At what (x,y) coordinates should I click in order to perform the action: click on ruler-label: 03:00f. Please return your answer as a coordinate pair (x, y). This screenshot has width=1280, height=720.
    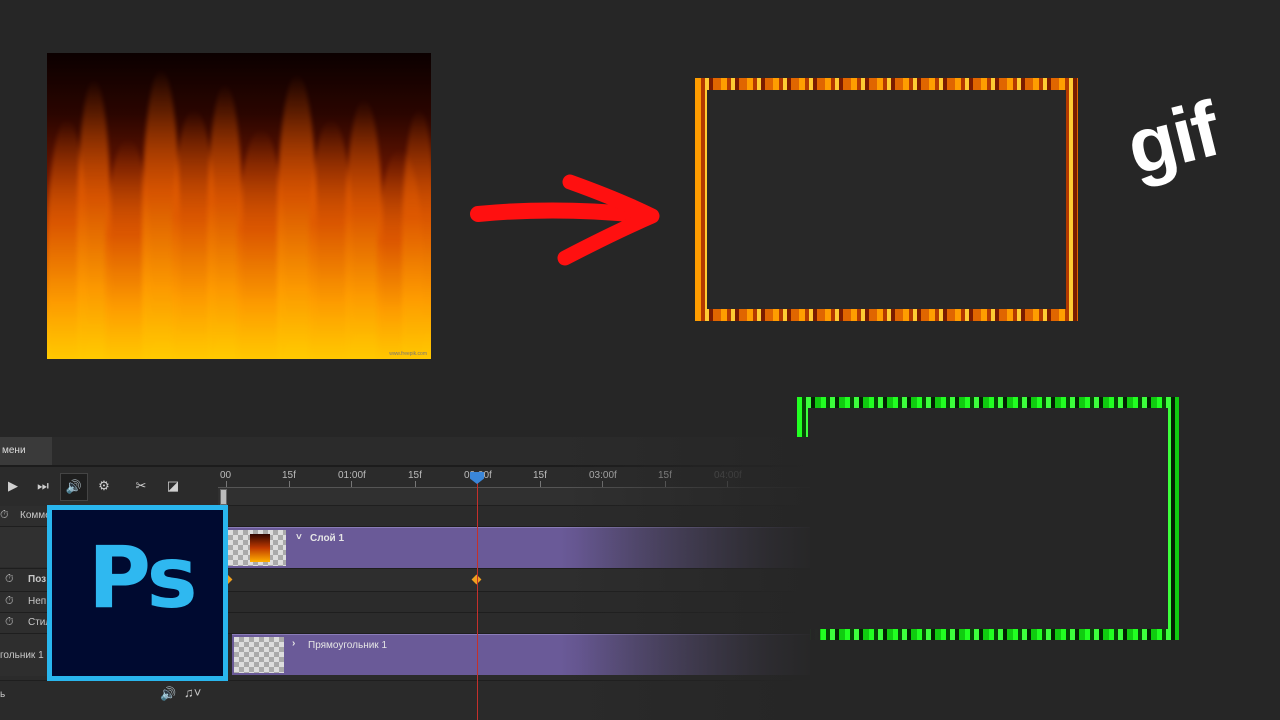
    Looking at the image, I should click on (603, 475).